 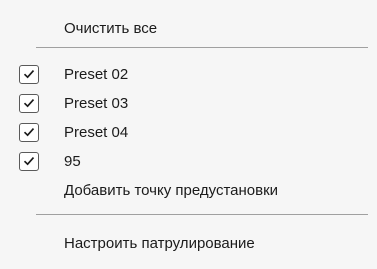 What do you see at coordinates (188, 161) in the screenshot?
I see `preset-menu-item-95: 95` at bounding box center [188, 161].